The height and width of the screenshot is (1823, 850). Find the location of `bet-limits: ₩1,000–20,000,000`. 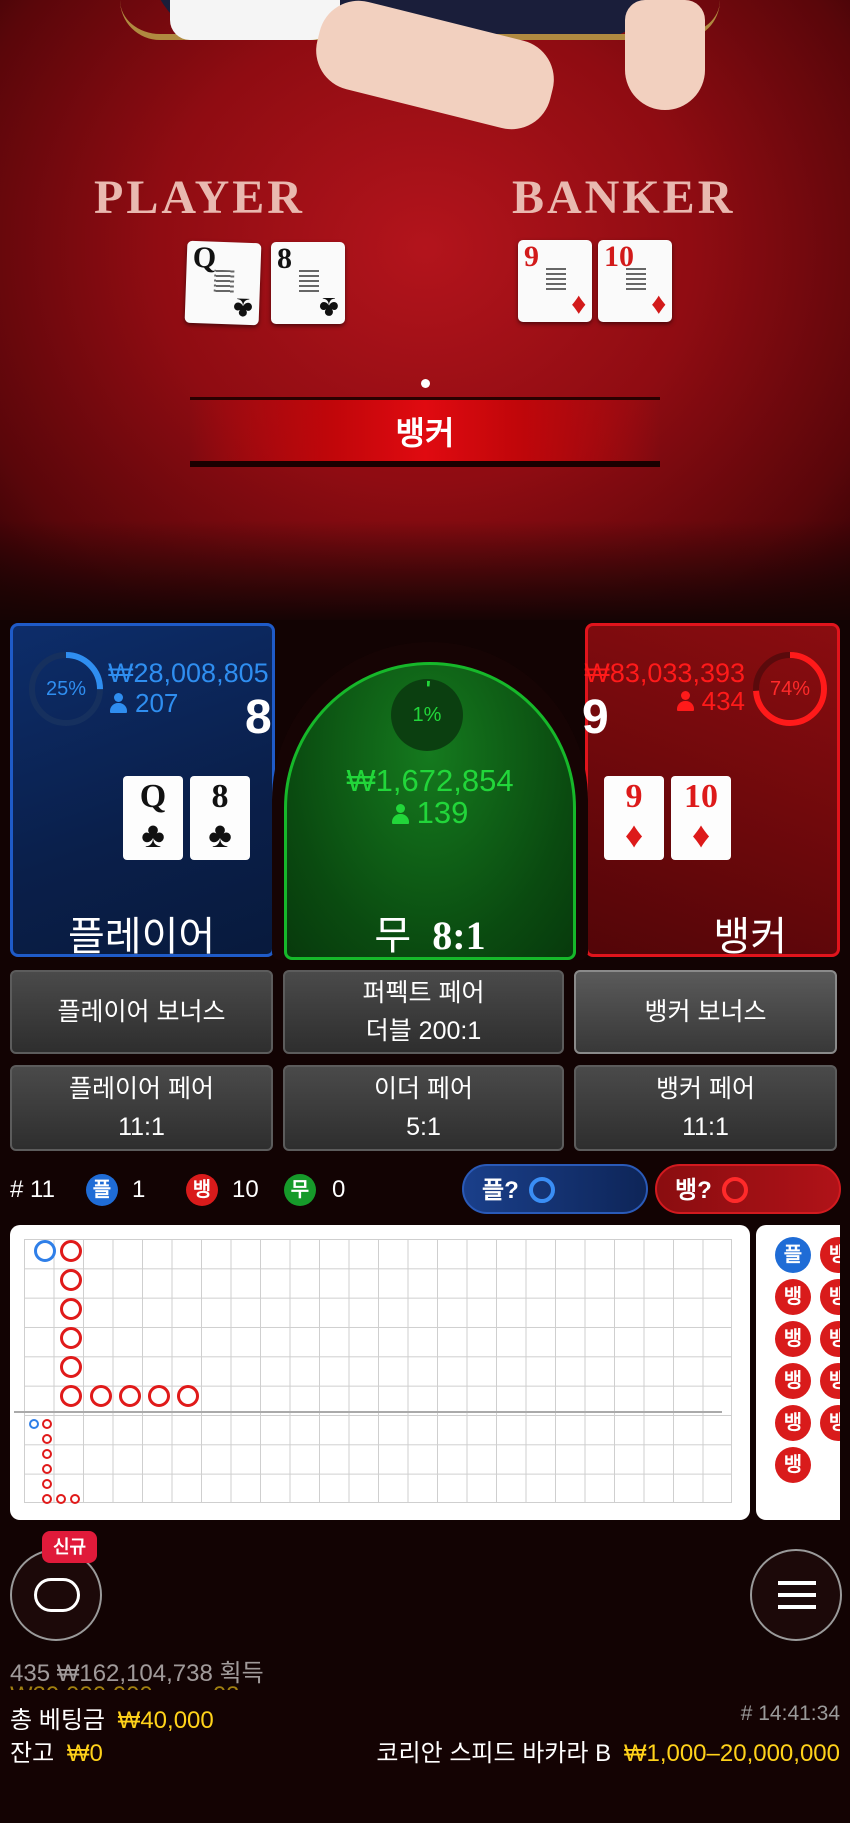

bet-limits: ₩1,000–20,000,000 is located at coordinates (731, 1753).